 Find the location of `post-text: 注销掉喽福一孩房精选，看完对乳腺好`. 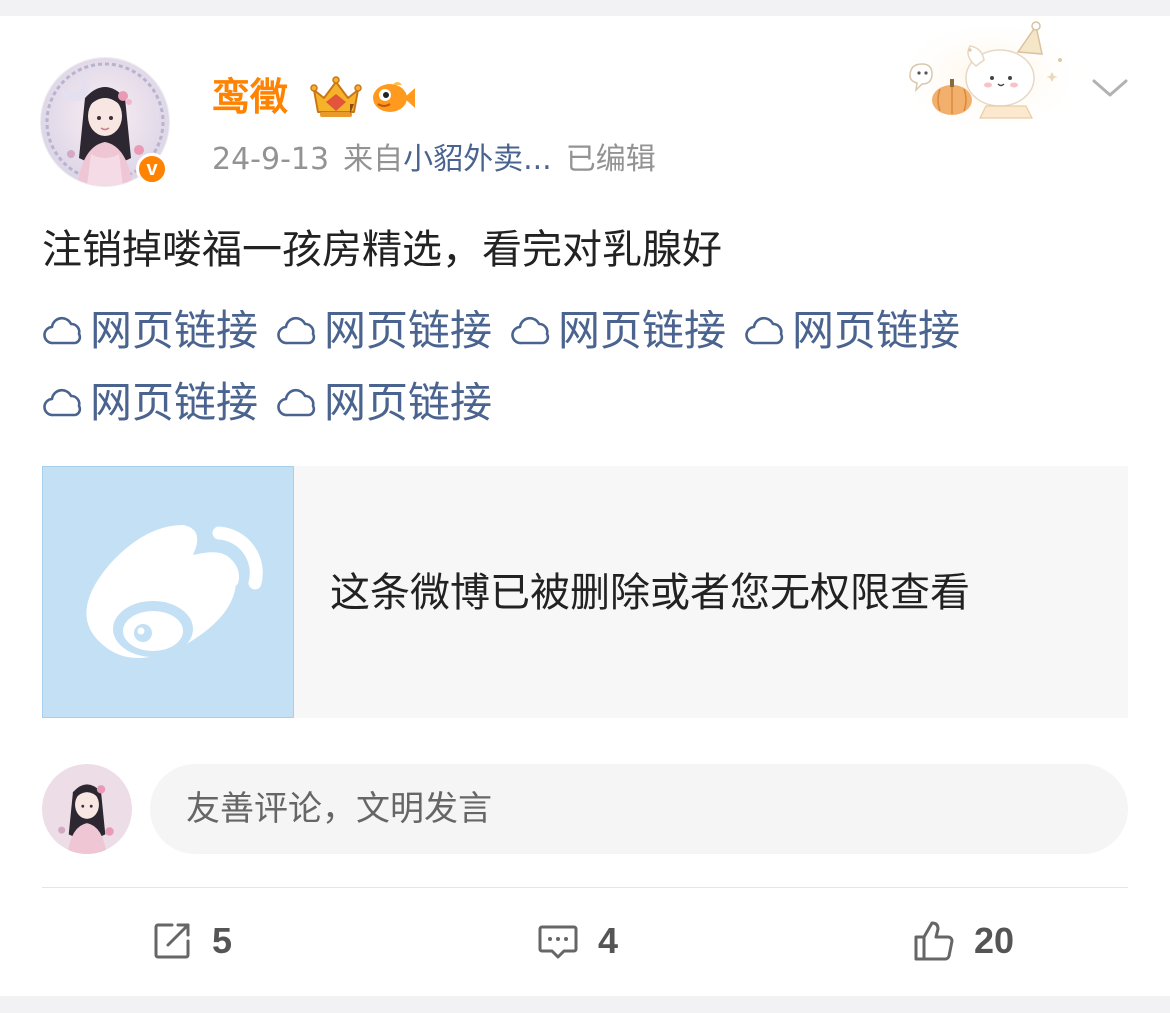

post-text: 注销掉喽福一孩房精选，看完对乳腺好 is located at coordinates (382, 250).